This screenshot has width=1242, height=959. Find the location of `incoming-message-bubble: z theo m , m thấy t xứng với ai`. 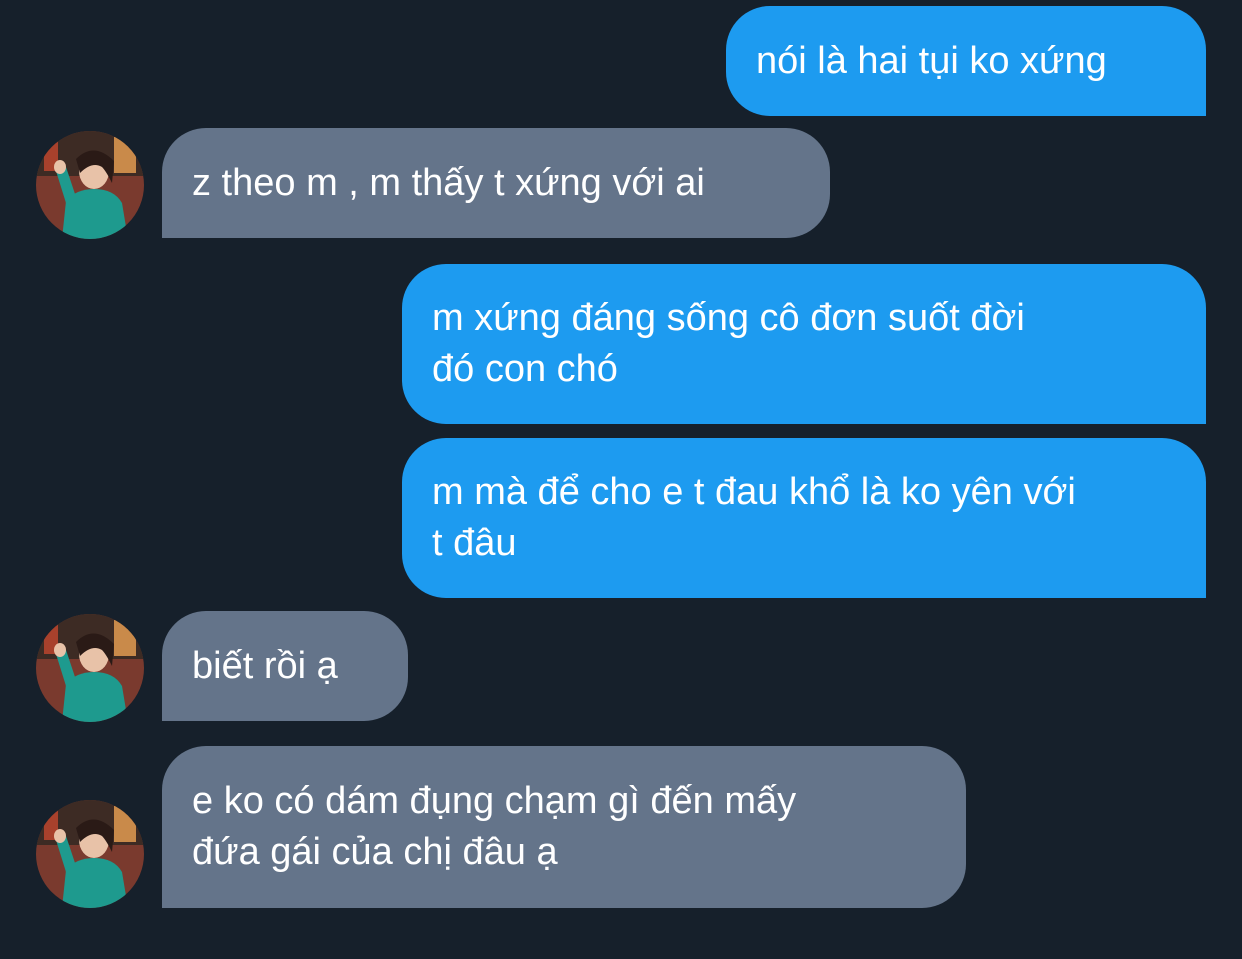

incoming-message-bubble: z theo m , m thấy t xứng với ai is located at coordinates (496, 183).